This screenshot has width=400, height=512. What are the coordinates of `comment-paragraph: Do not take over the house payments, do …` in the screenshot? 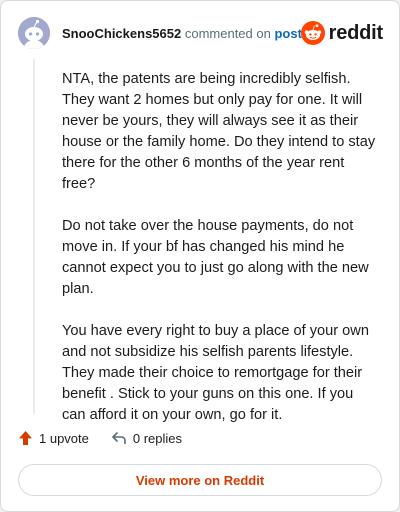 It's located at (215, 257).